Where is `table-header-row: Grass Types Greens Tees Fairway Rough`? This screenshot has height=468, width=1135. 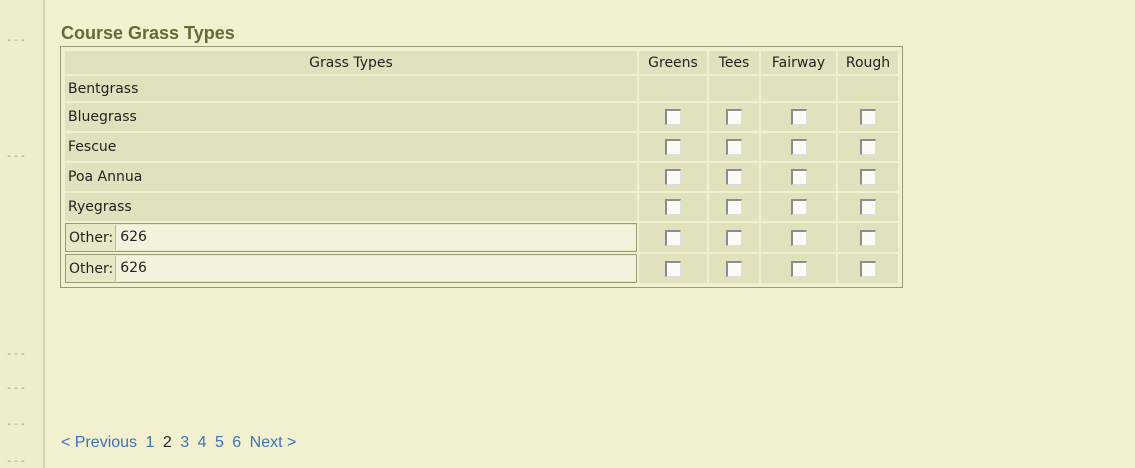 table-header-row: Grass Types Greens Tees Fairway Rough is located at coordinates (481, 62).